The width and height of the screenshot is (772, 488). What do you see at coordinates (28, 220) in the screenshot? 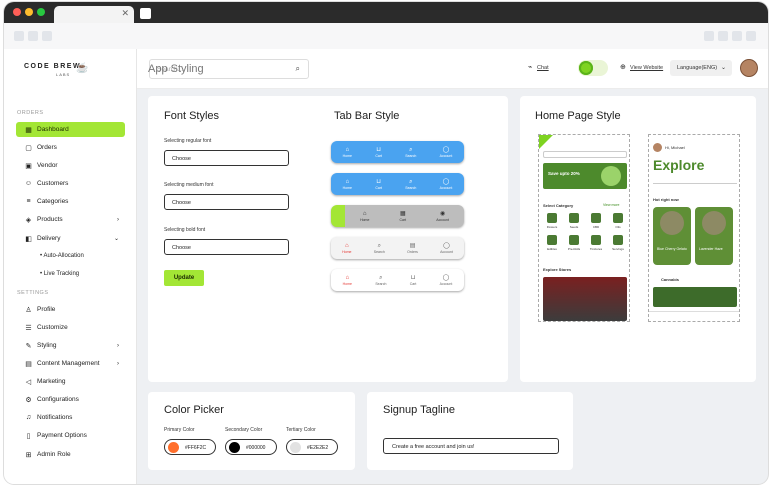
I see `box-icon: ◈` at bounding box center [28, 220].